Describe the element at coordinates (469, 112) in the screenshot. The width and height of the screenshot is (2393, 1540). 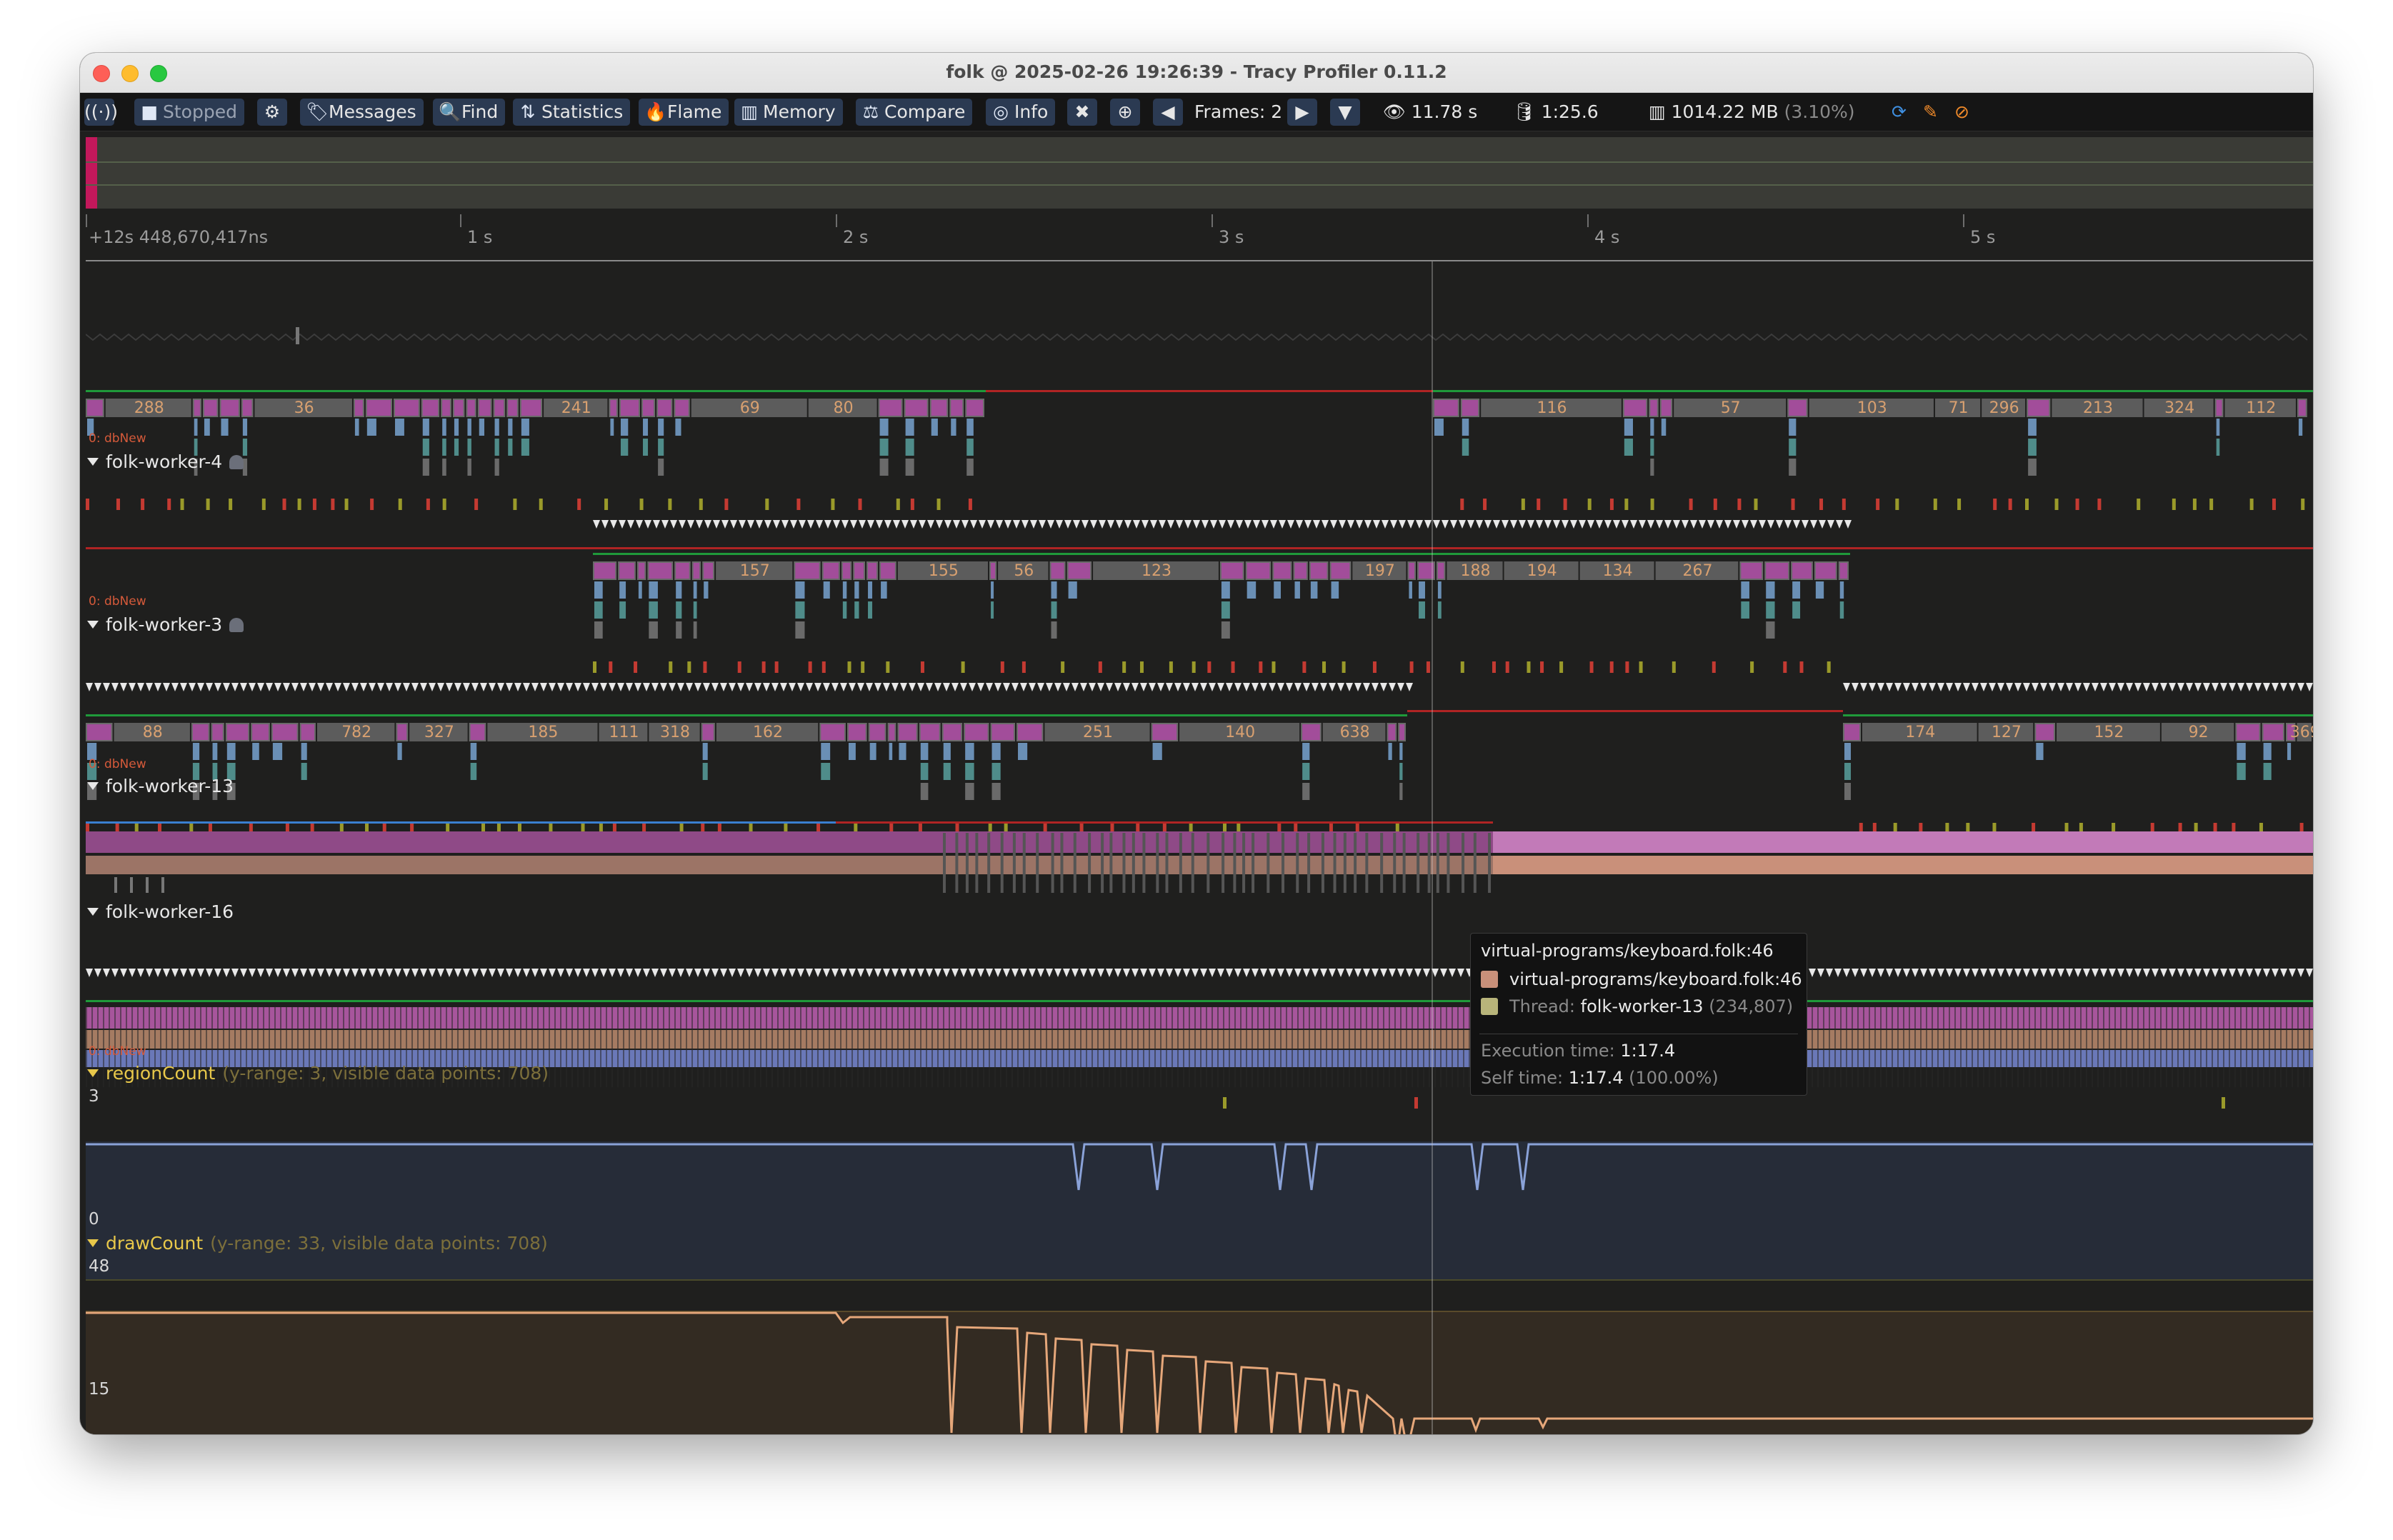
I see `find-button: 🔍Find` at that location.